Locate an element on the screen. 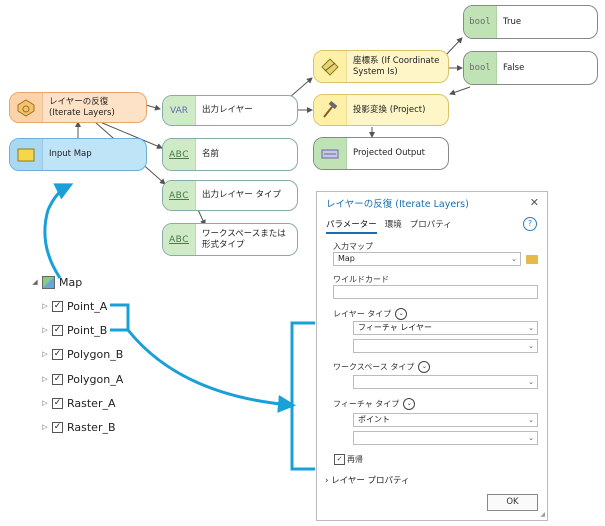 The image size is (605, 526). layer-raster-a: ▷ ✓ Raster_A is located at coordinates (78, 403).